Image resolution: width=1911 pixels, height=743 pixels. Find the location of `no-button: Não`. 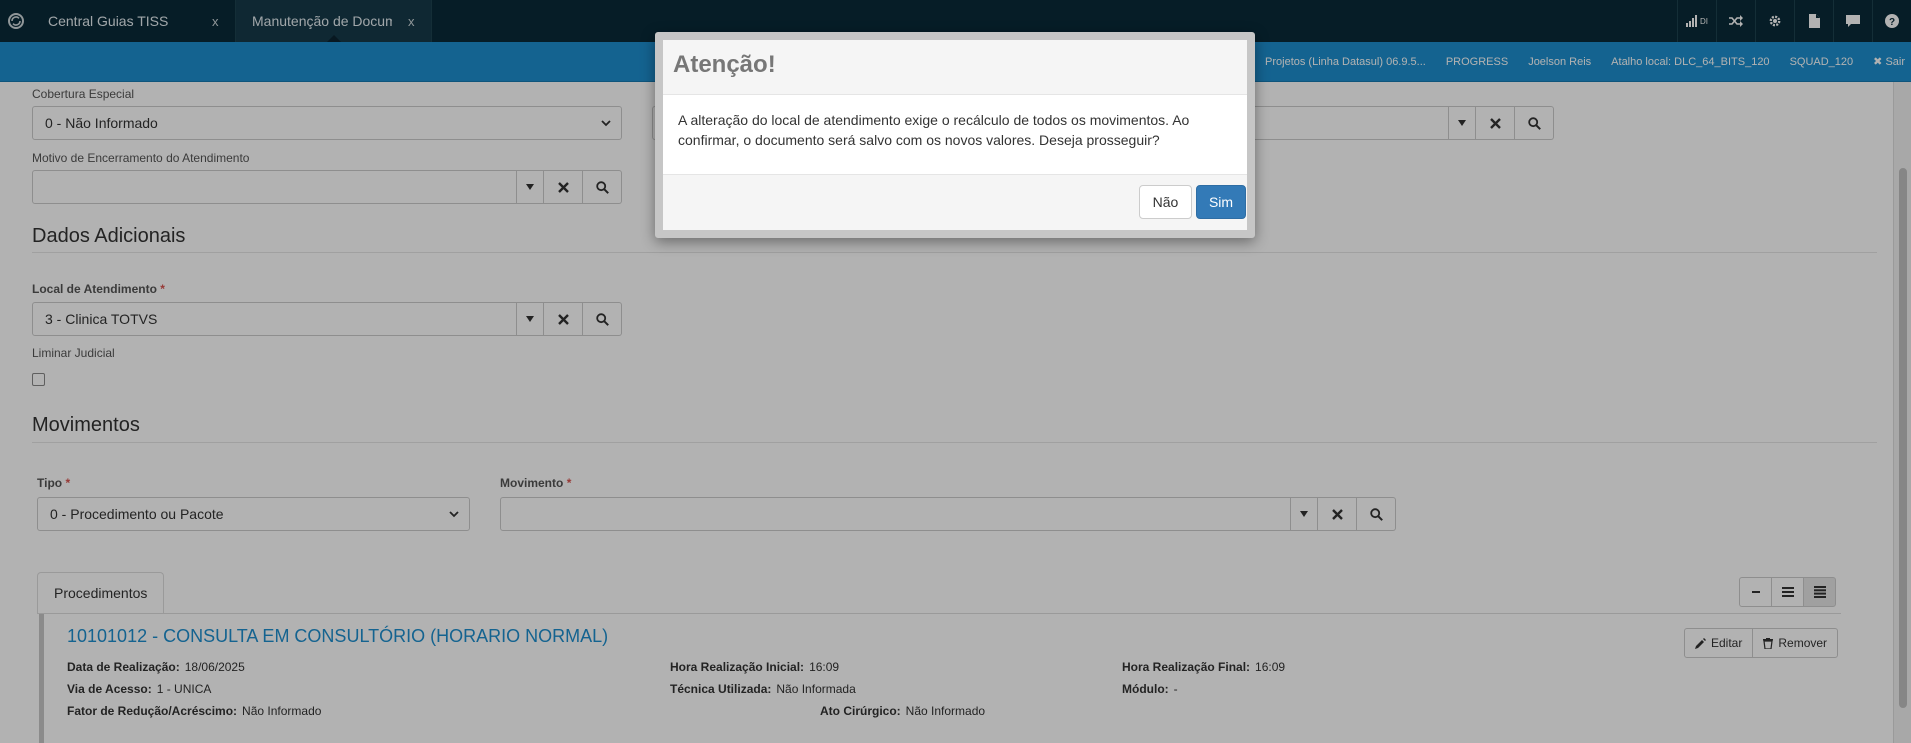

no-button: Não is located at coordinates (1165, 202).